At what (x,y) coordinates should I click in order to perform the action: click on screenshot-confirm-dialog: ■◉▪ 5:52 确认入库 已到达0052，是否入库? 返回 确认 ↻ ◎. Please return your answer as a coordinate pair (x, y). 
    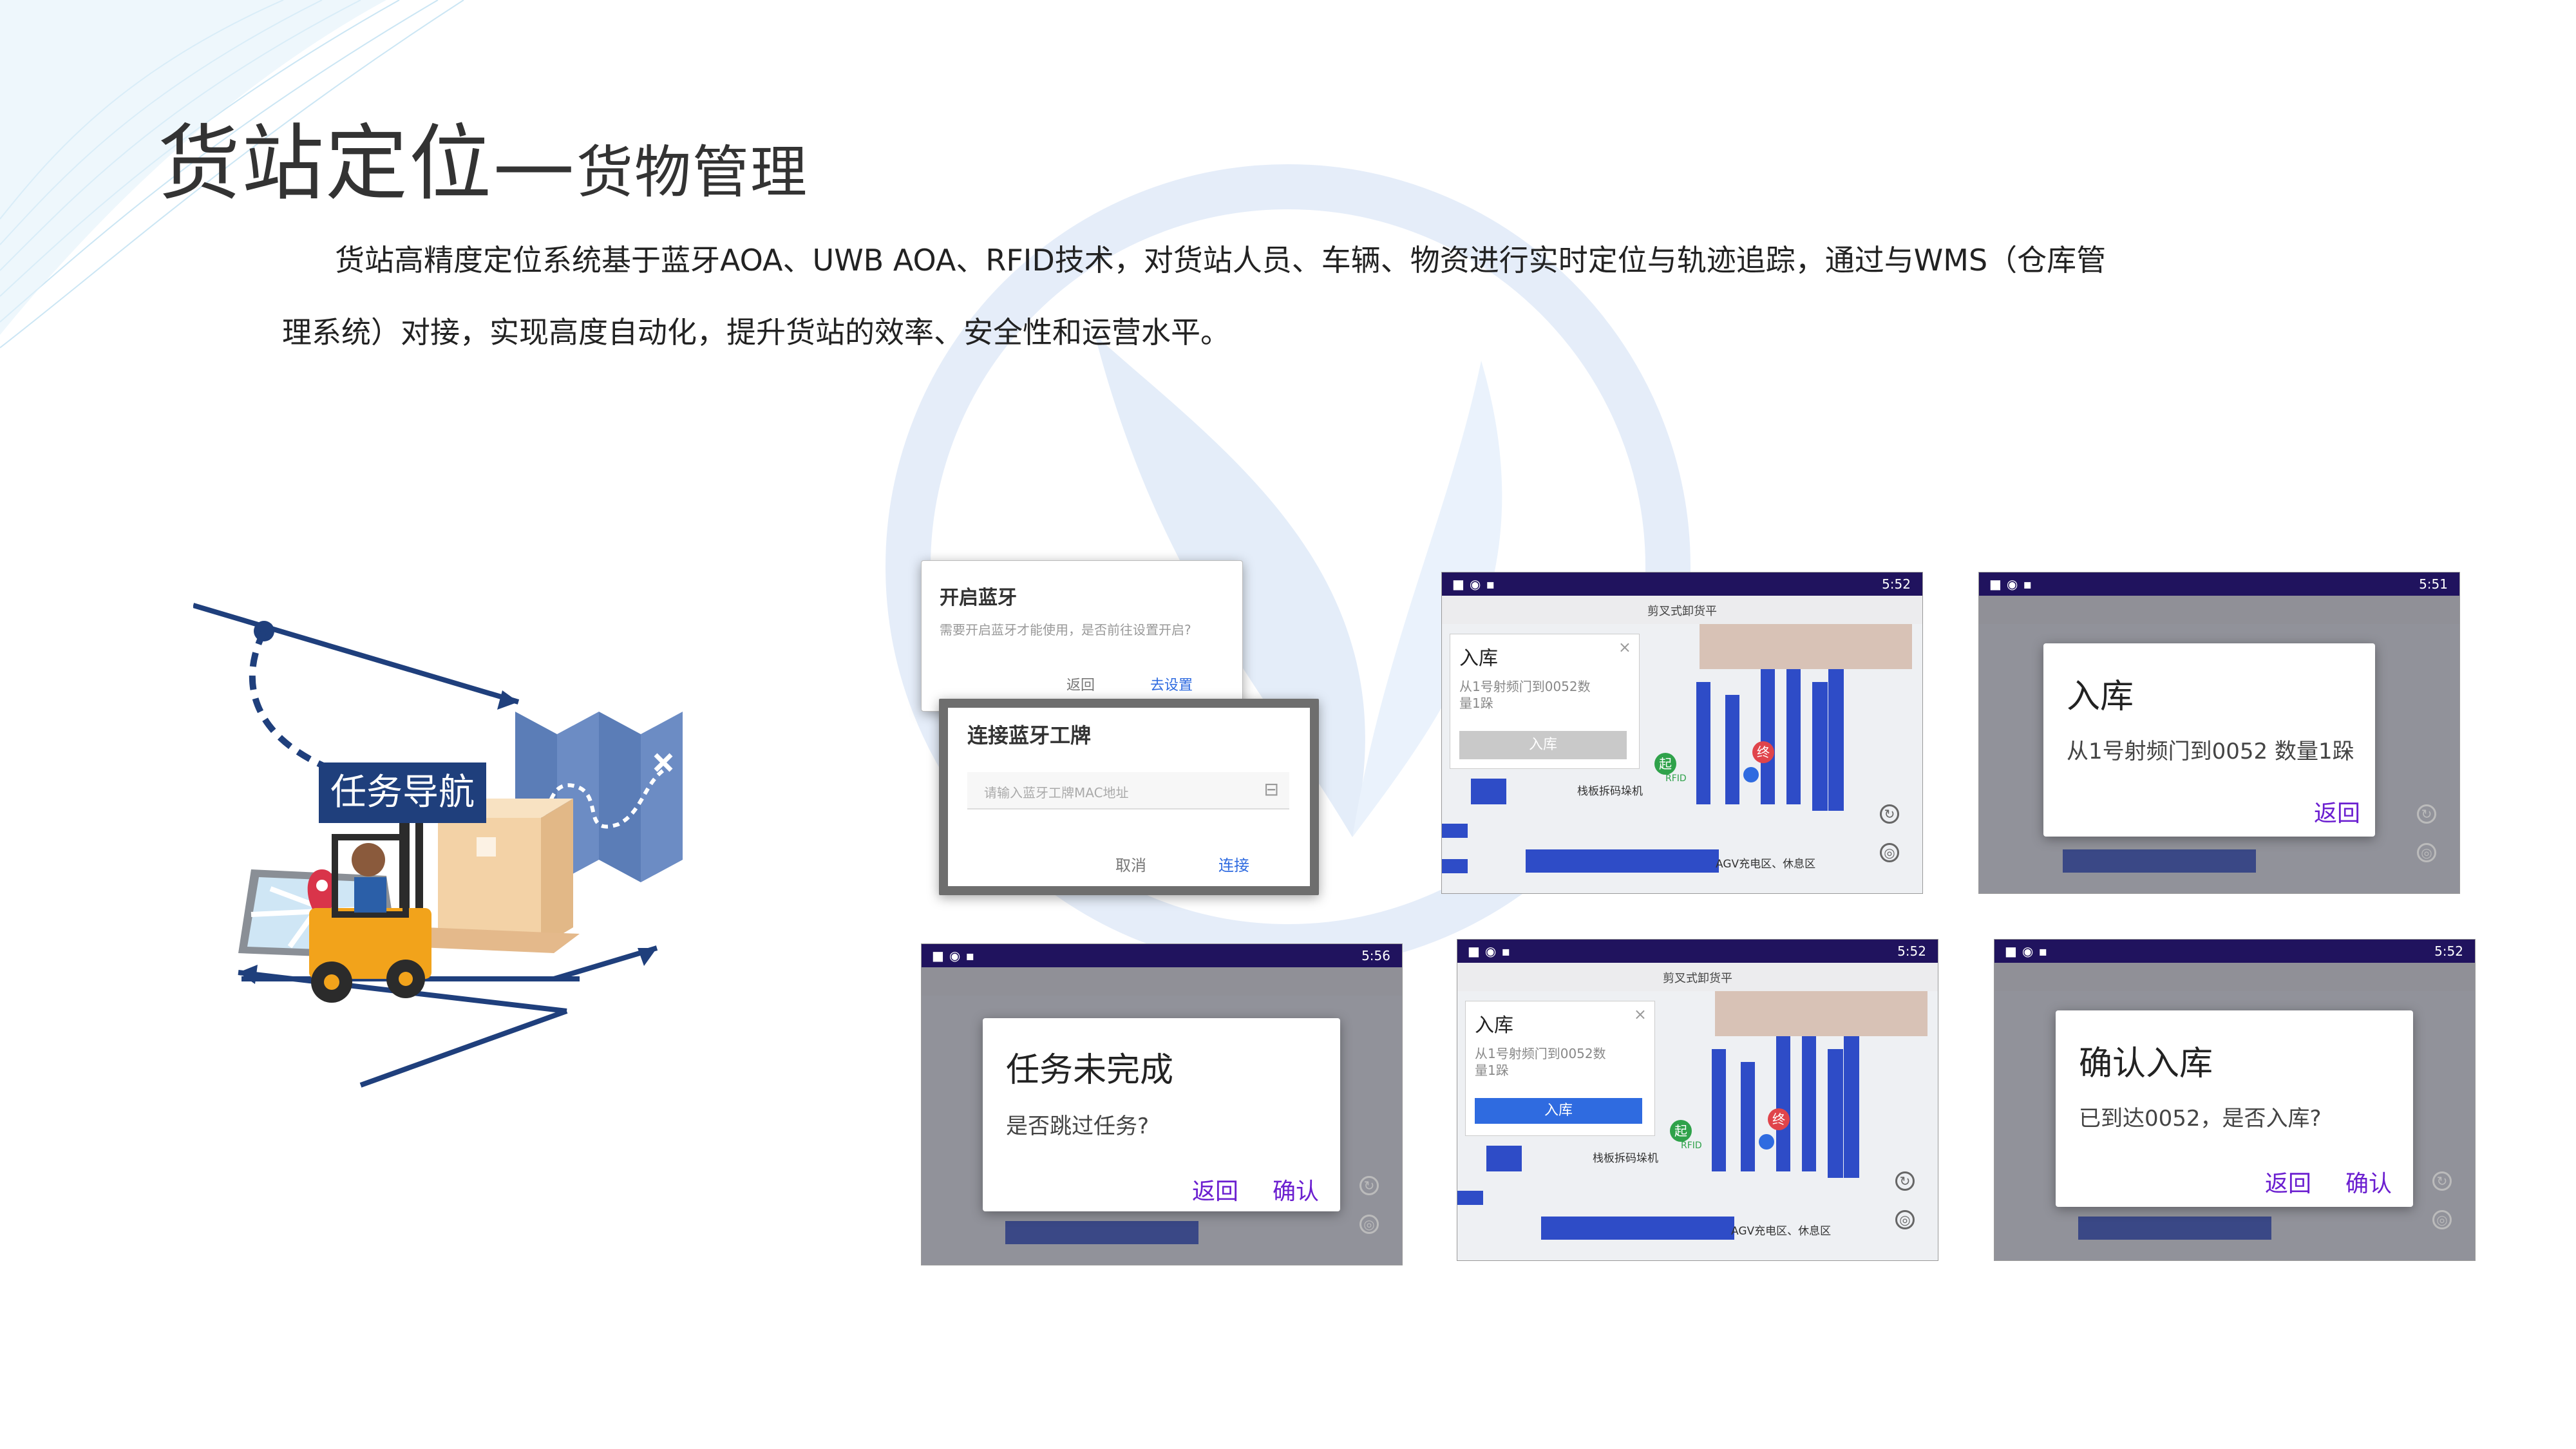
    Looking at the image, I should click on (2235, 1100).